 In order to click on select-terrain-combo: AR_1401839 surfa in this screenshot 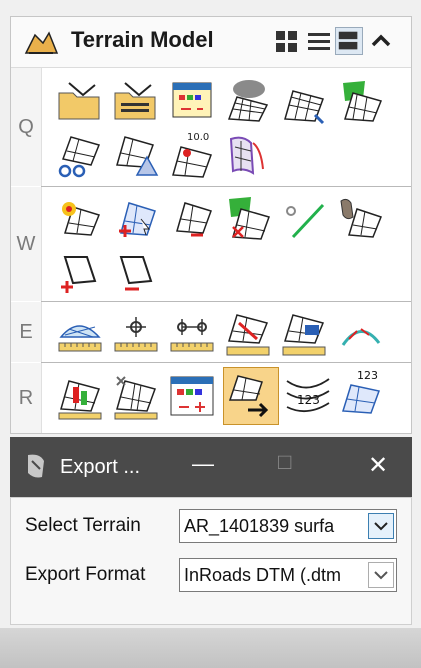, I will do `click(288, 526)`.